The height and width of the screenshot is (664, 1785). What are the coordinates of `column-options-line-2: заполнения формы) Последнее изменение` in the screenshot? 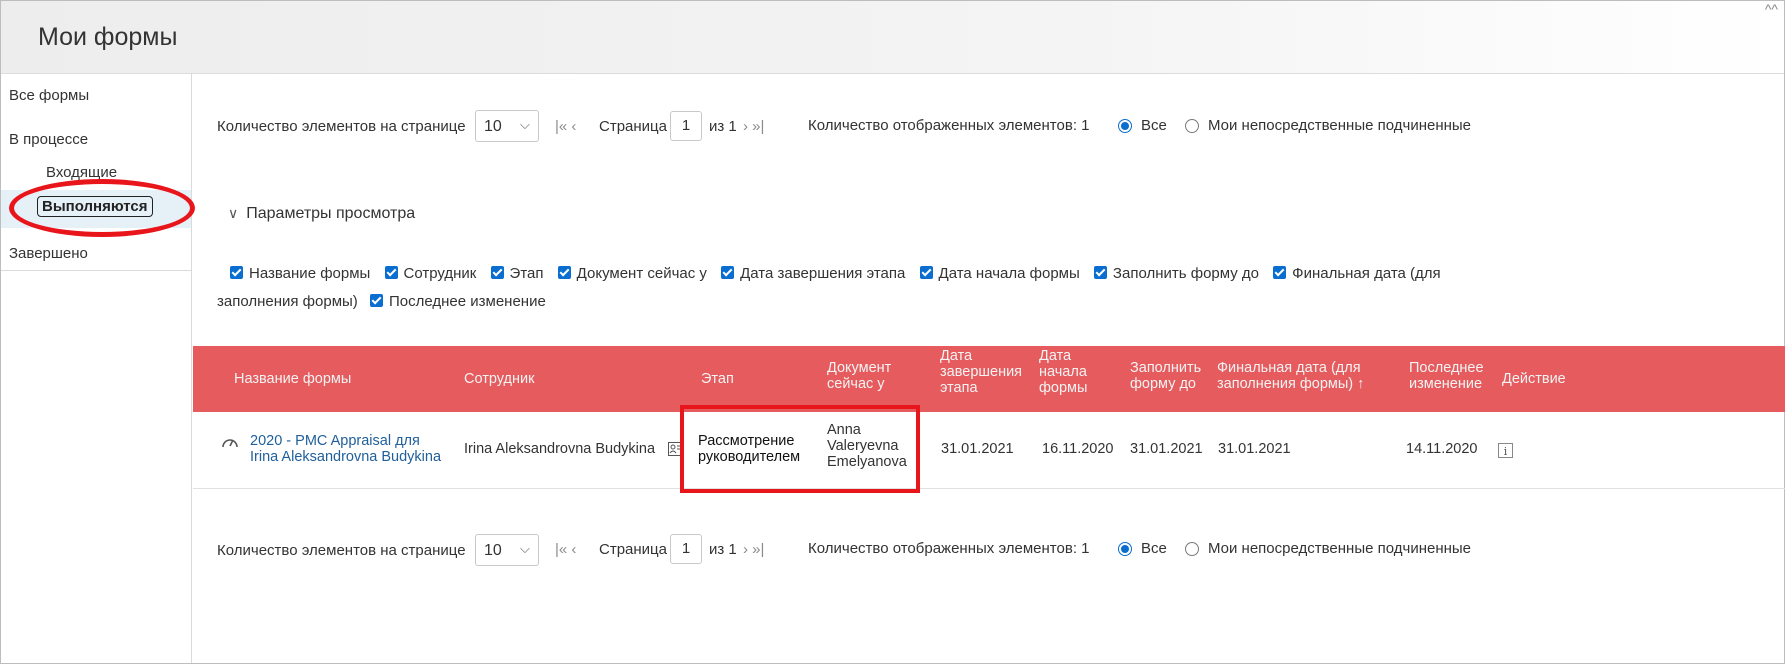 It's located at (386, 301).